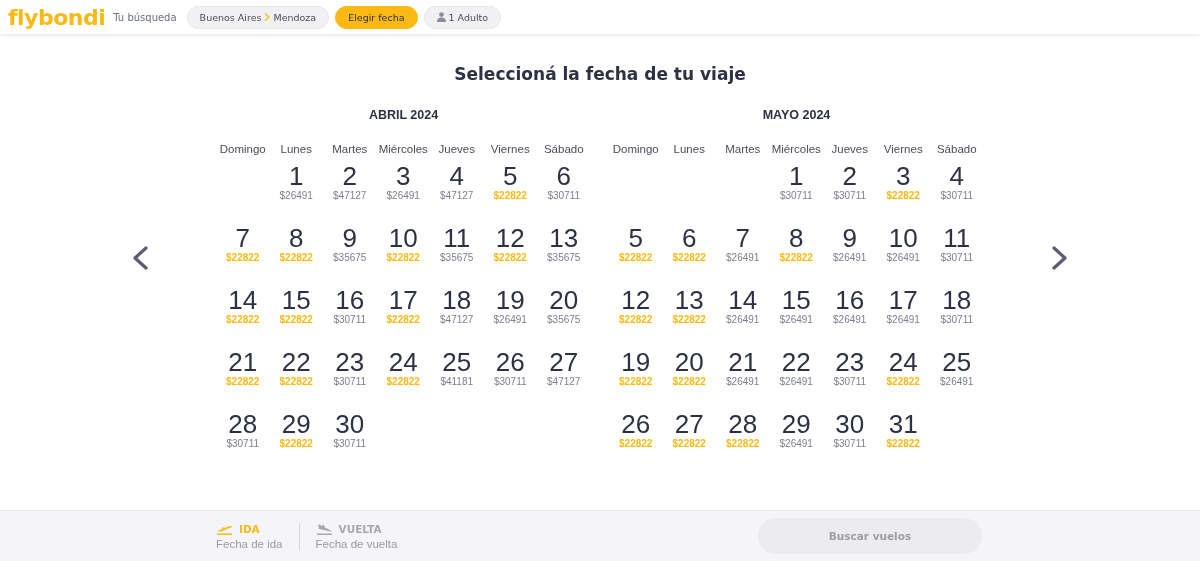  What do you see at coordinates (1060, 258) in the screenshot?
I see `chevron-right-icon` at bounding box center [1060, 258].